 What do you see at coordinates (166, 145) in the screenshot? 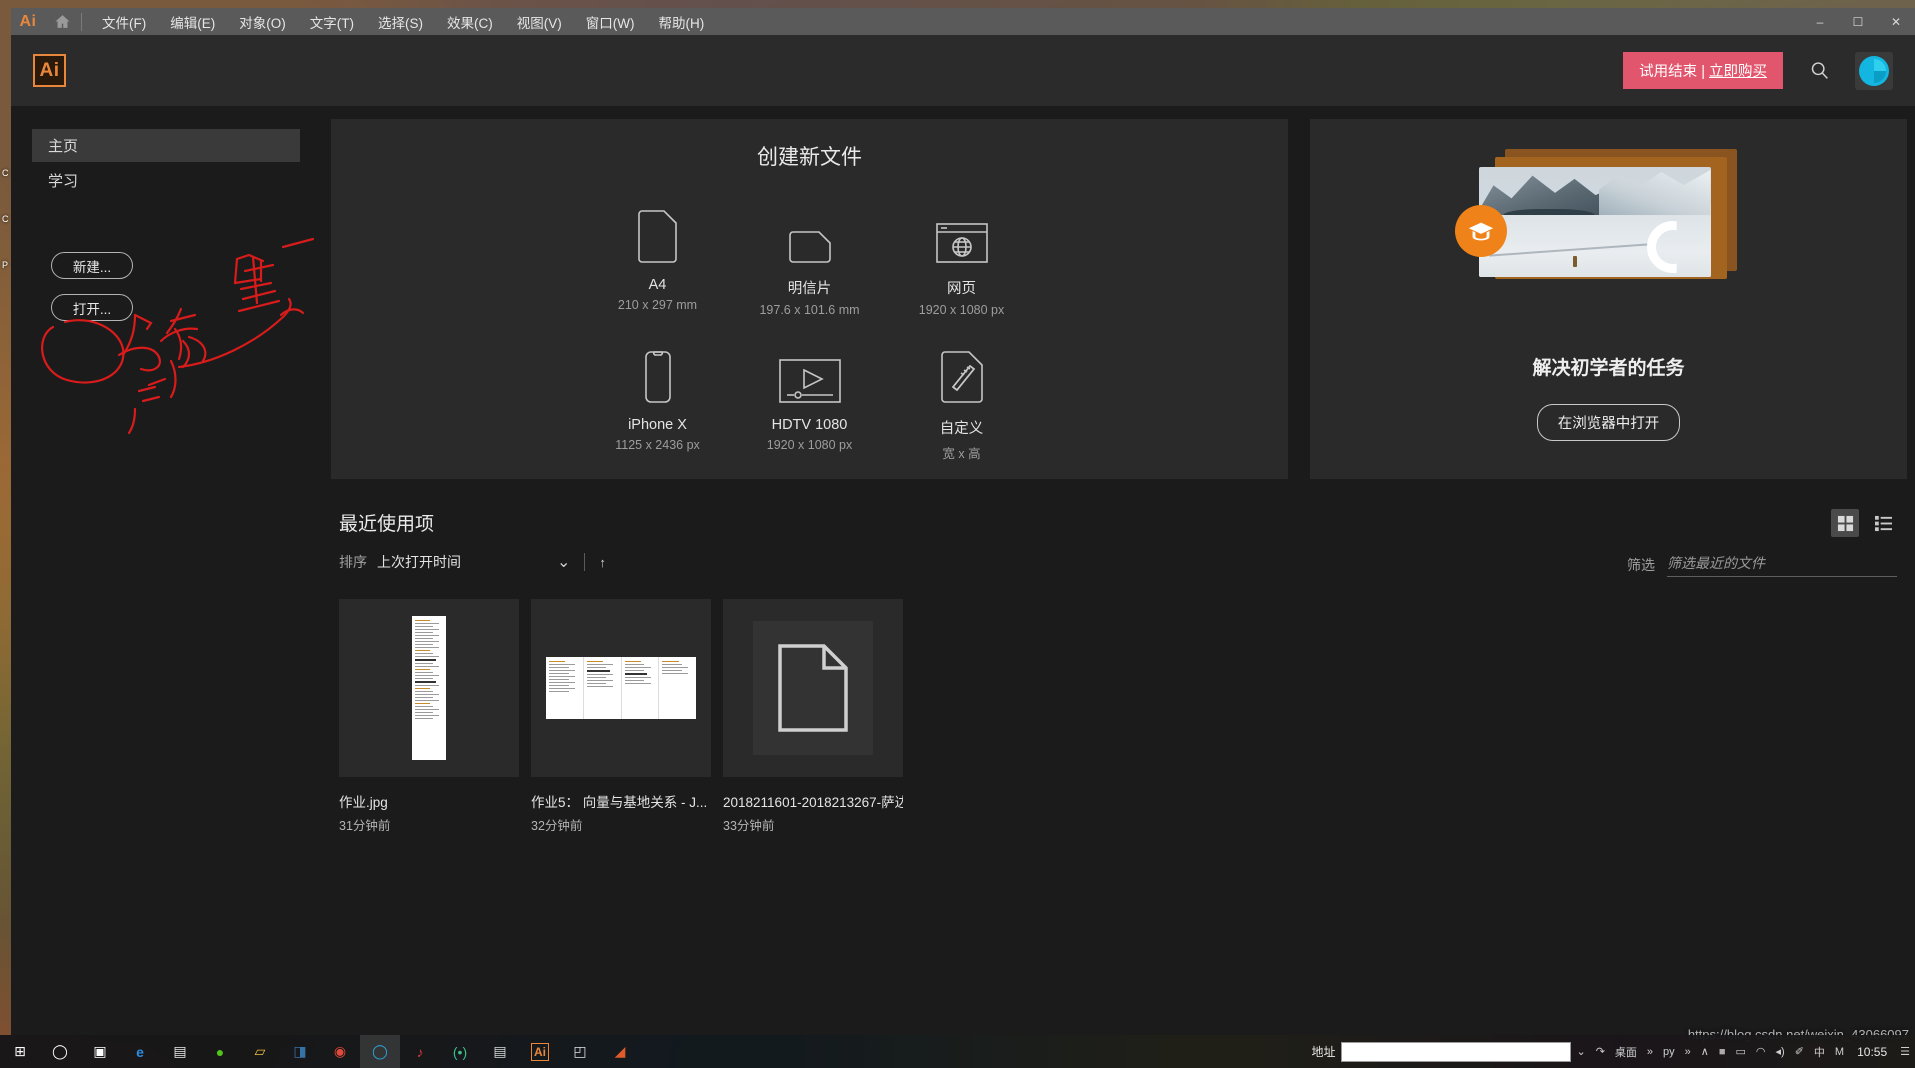
I see `sidebar-item-home: 主页` at bounding box center [166, 145].